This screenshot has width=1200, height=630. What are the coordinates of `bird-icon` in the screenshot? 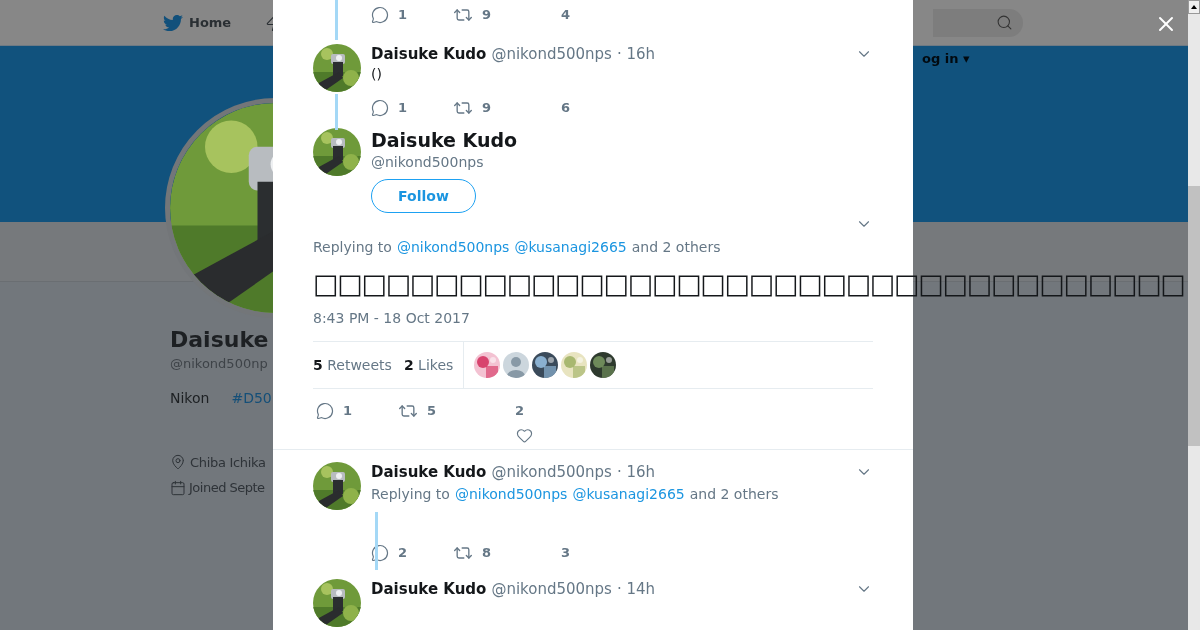 It's located at (173, 22).